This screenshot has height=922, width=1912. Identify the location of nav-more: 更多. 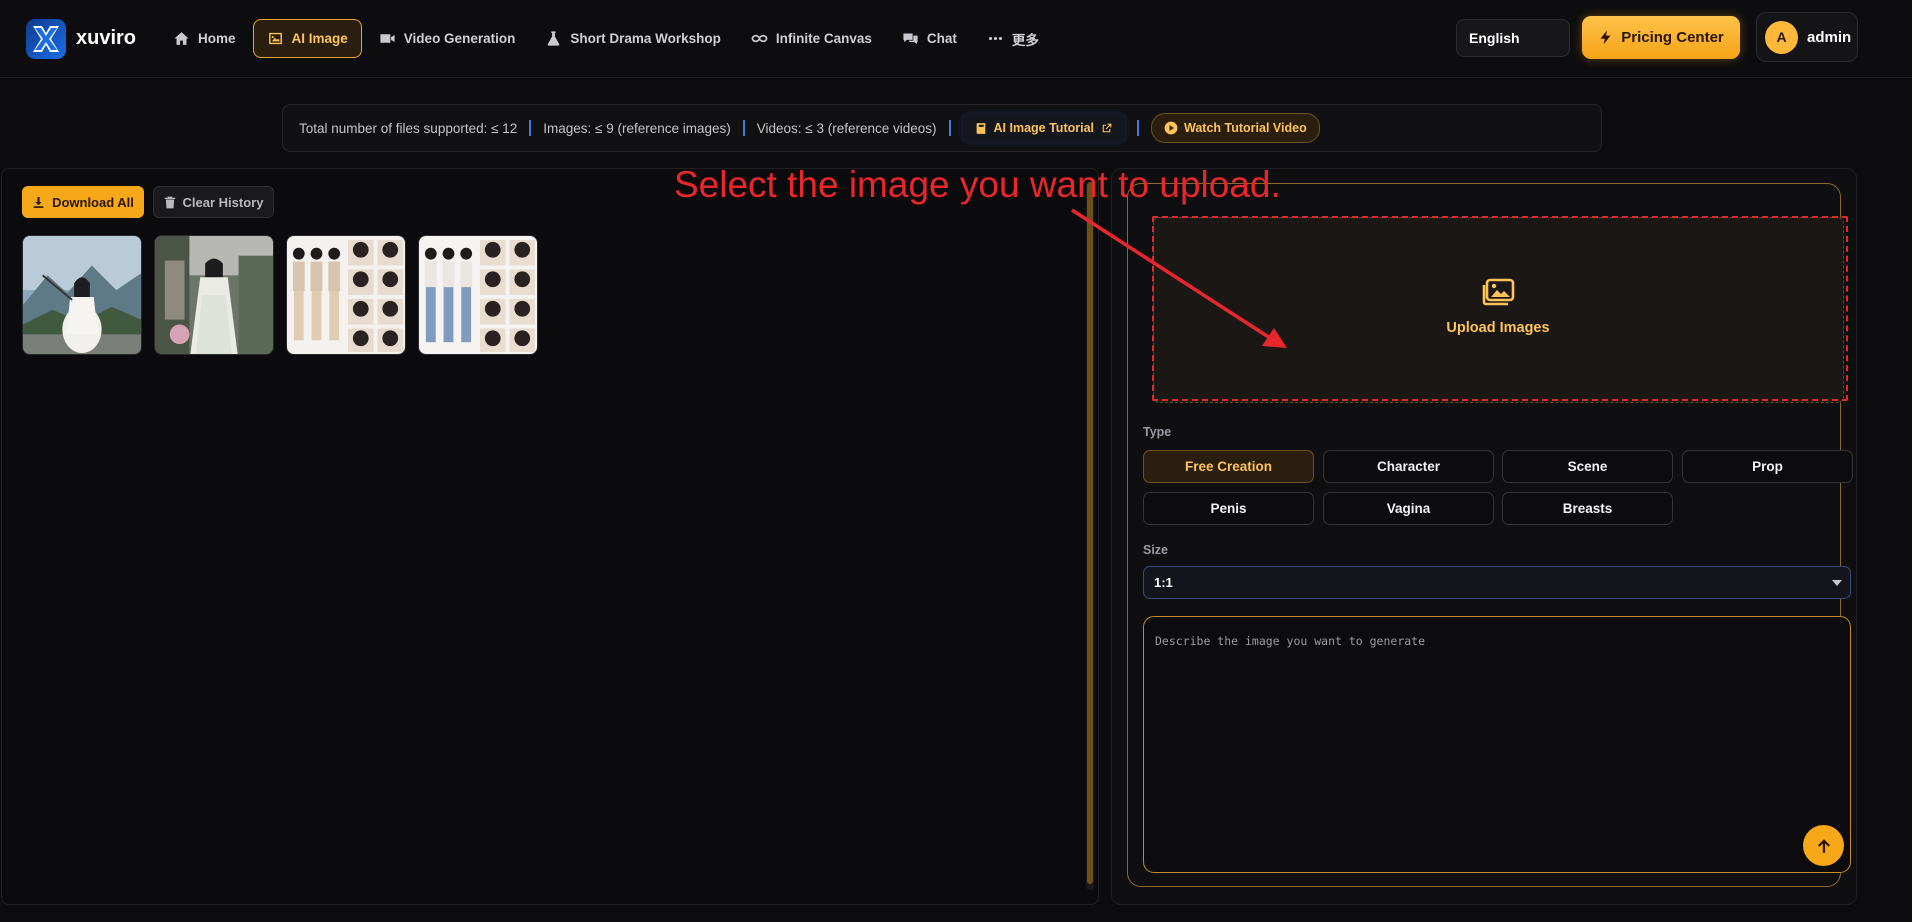
(1013, 38).